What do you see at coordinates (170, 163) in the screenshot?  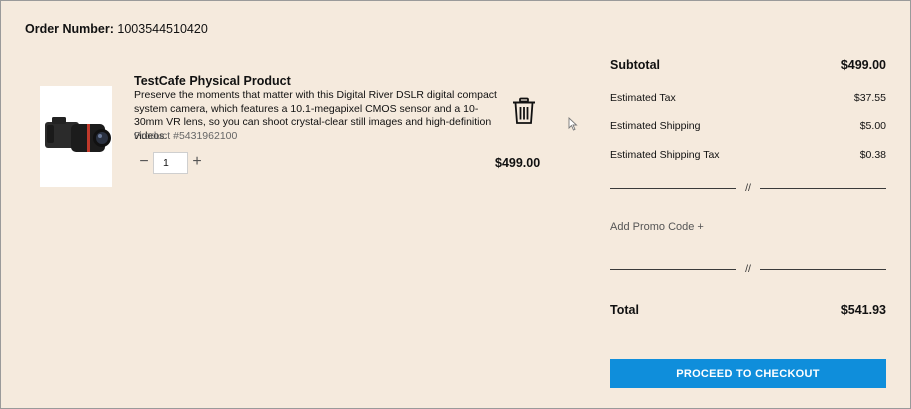 I see `quantity-input` at bounding box center [170, 163].